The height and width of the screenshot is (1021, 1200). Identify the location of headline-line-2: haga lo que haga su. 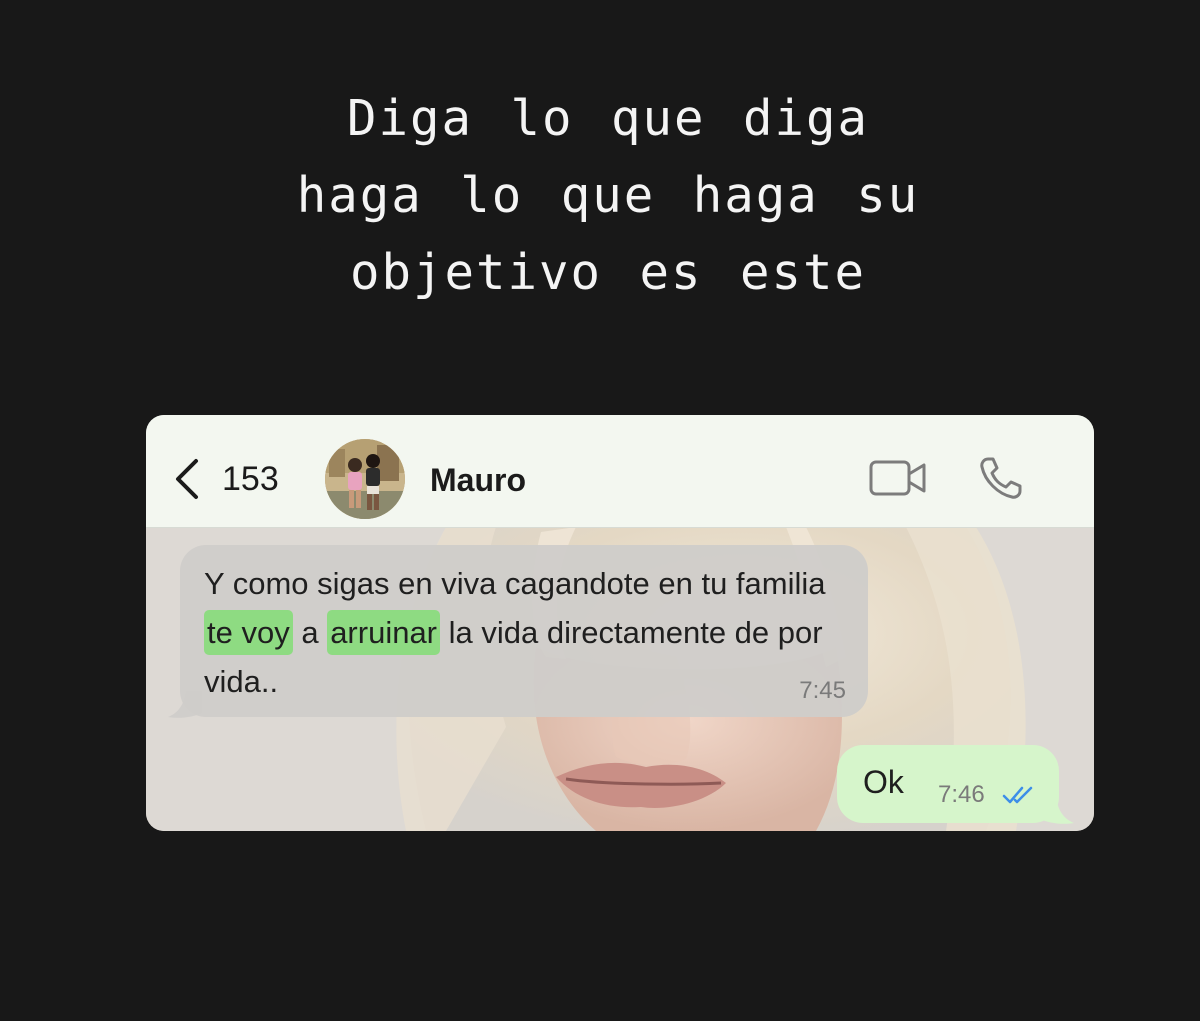
(608, 195).